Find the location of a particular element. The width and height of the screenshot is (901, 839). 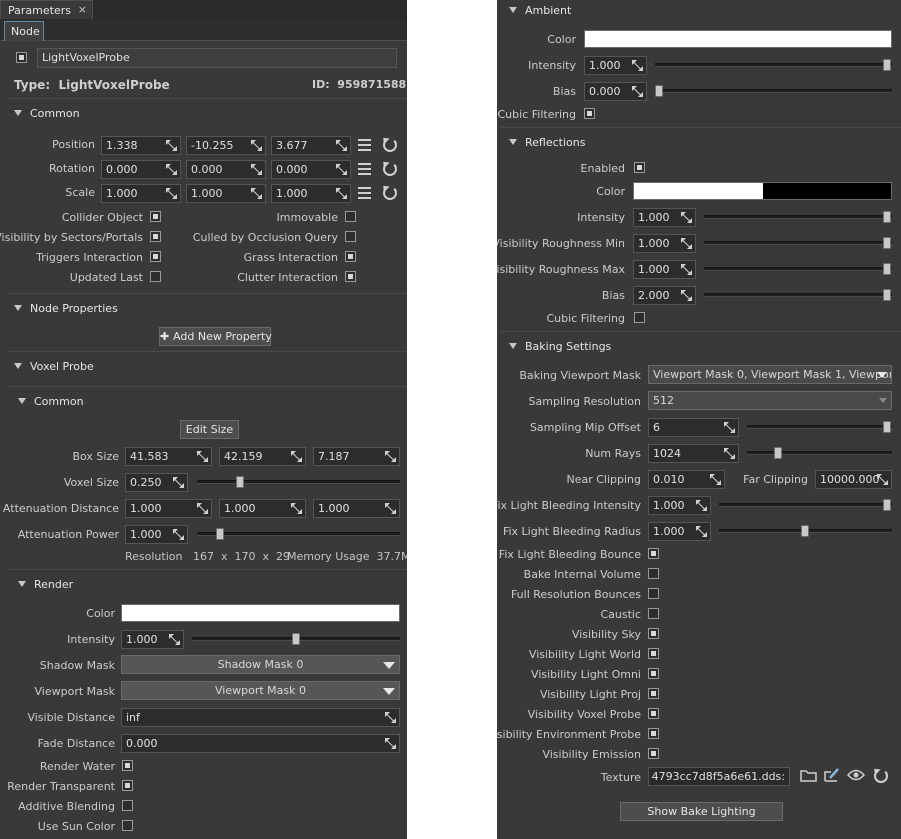

num-rays-slider is located at coordinates (819, 453).